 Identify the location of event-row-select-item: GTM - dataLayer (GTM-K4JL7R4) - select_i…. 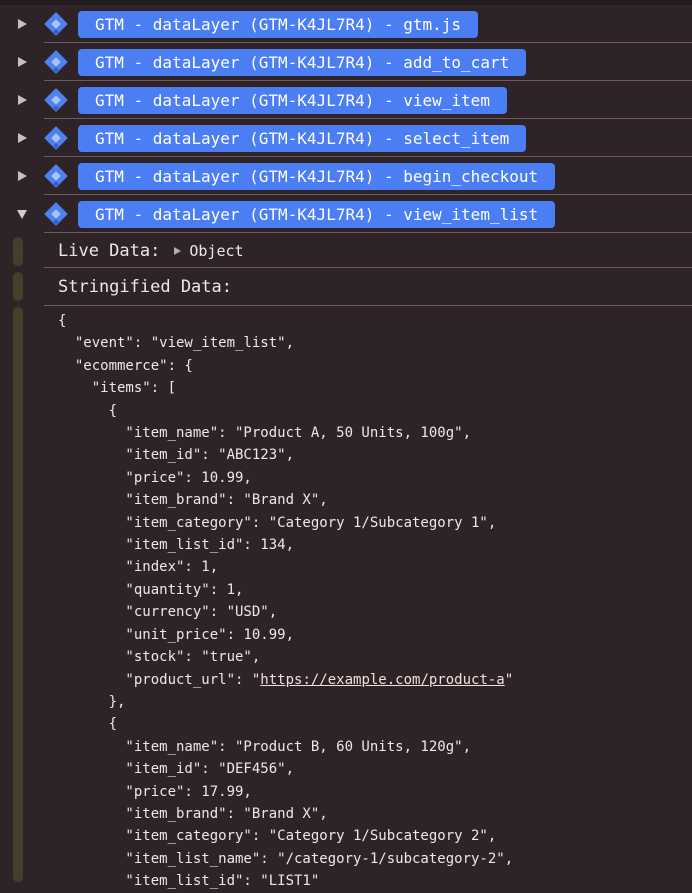
(346, 138).